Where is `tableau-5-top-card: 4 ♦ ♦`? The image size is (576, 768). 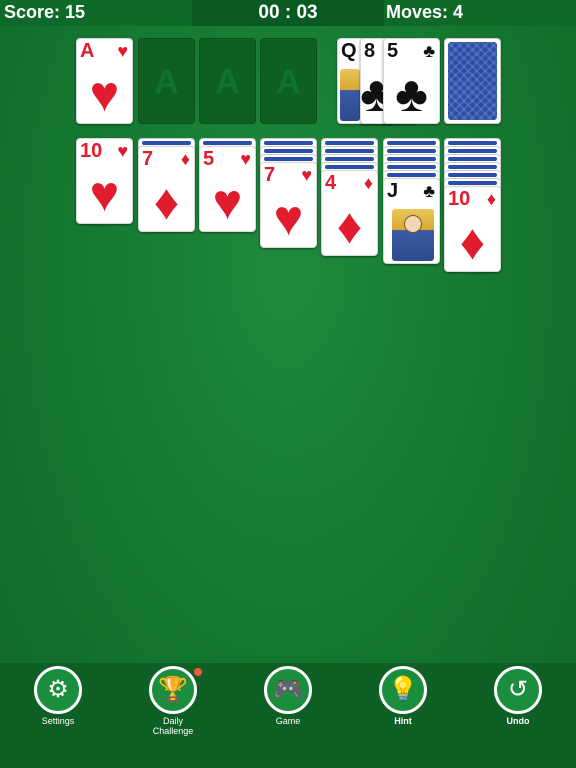 tableau-5-top-card: 4 ♦ ♦ is located at coordinates (349, 213).